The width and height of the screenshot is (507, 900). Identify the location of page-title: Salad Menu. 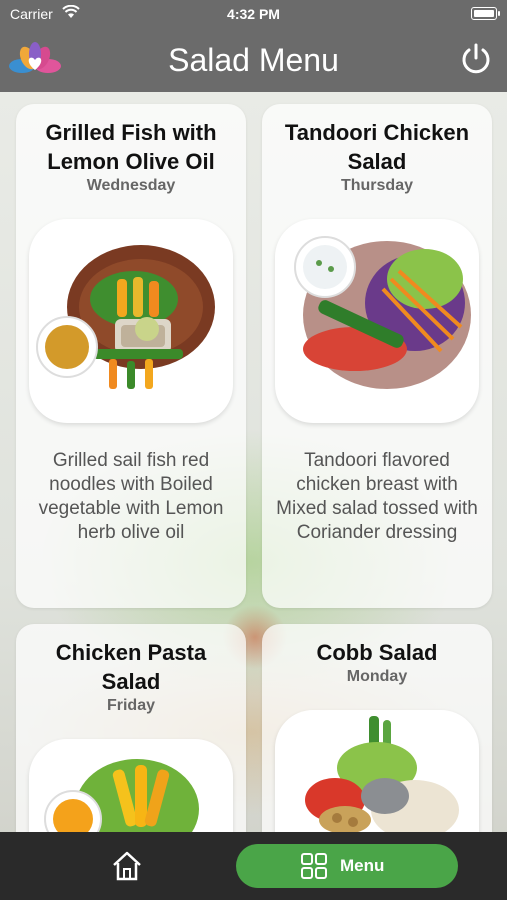
(253, 60).